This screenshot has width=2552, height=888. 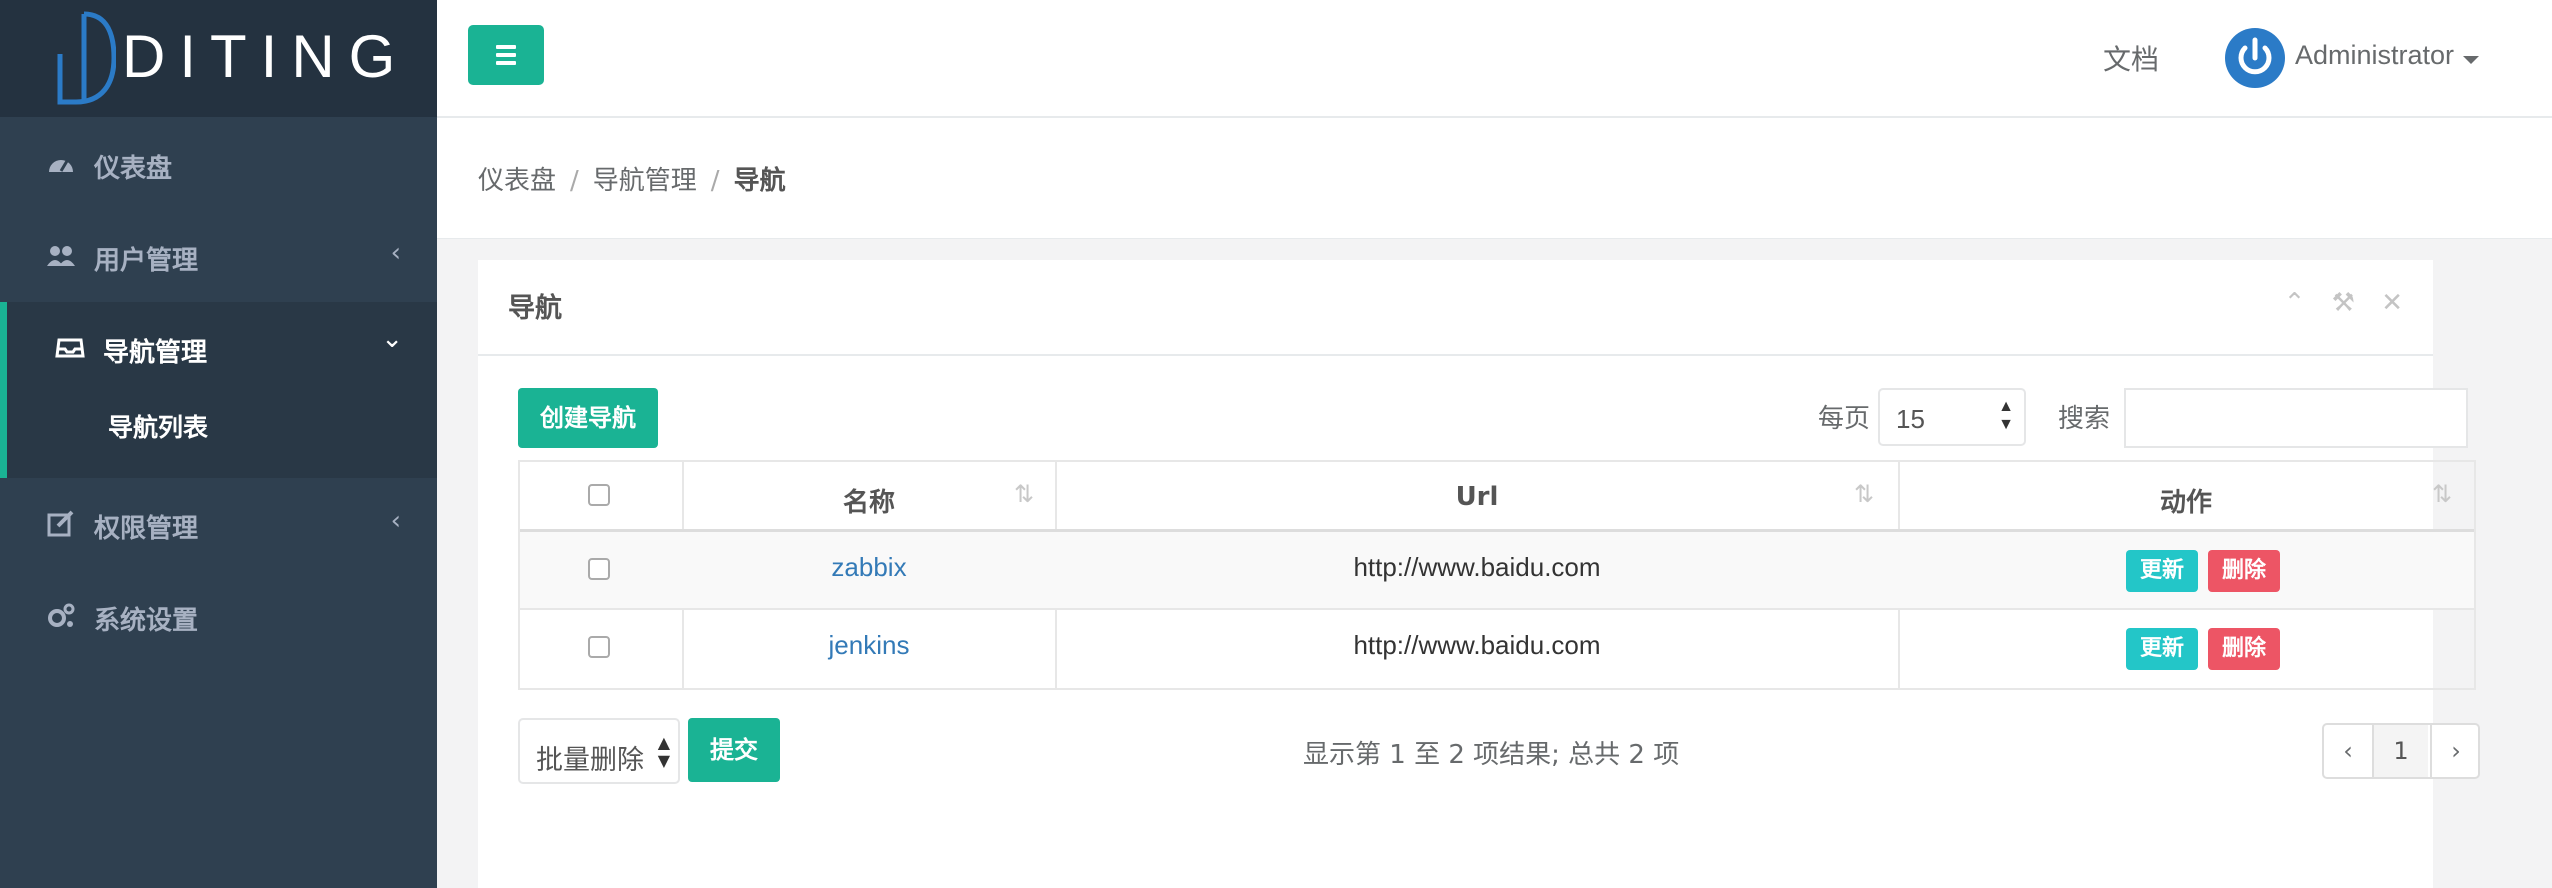 What do you see at coordinates (158, 426) in the screenshot?
I see `sidebar-subitem-nav-list: 导航列表` at bounding box center [158, 426].